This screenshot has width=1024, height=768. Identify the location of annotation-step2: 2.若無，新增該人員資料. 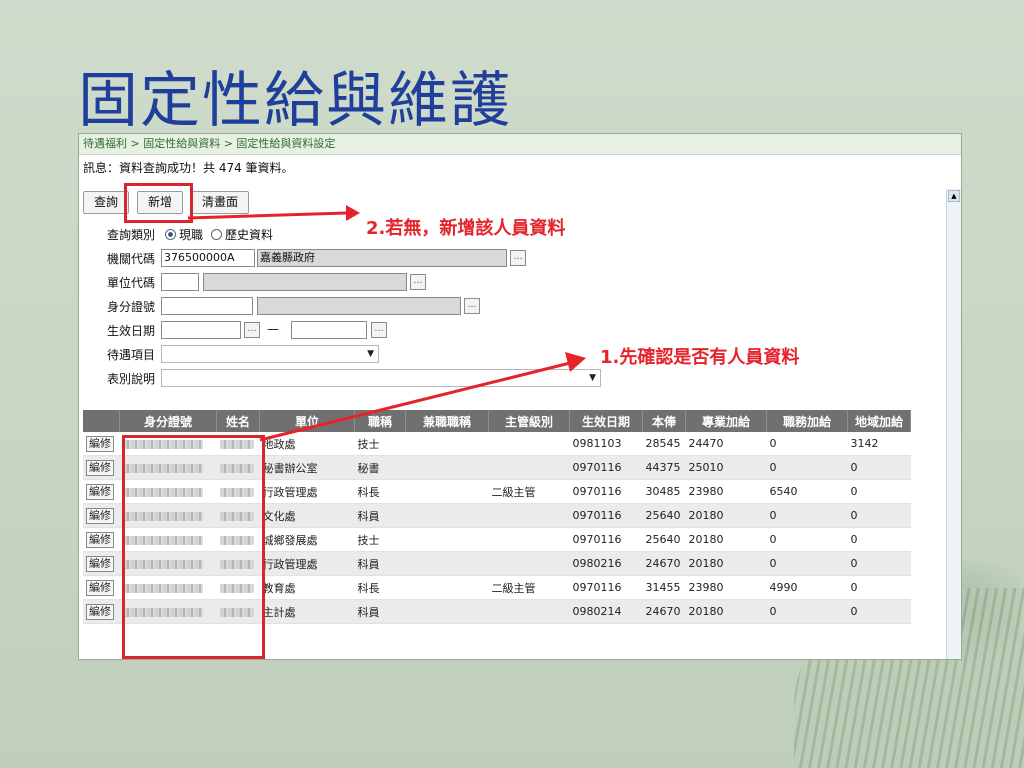
(466, 228).